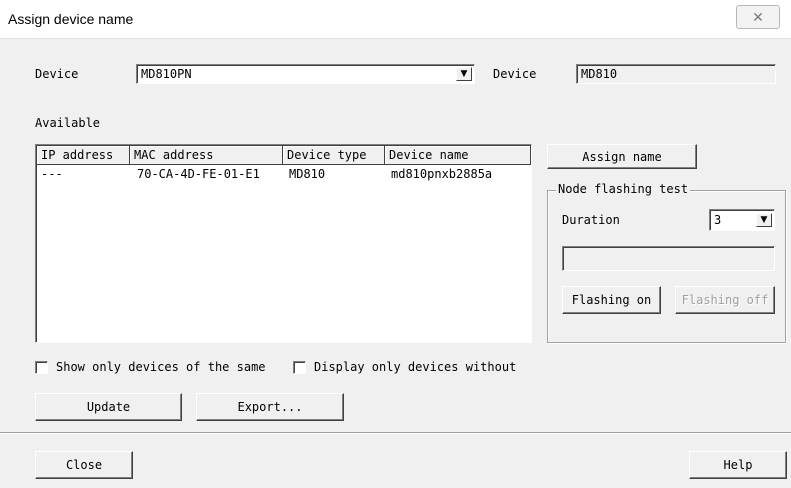 This screenshot has width=791, height=488. What do you see at coordinates (68, 123) in the screenshot?
I see `available-label: Available` at bounding box center [68, 123].